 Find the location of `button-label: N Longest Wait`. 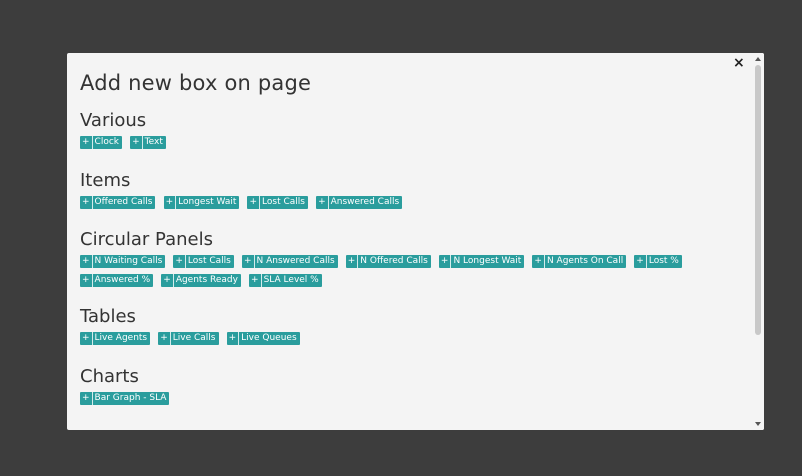

button-label: N Longest Wait is located at coordinates (487, 261).